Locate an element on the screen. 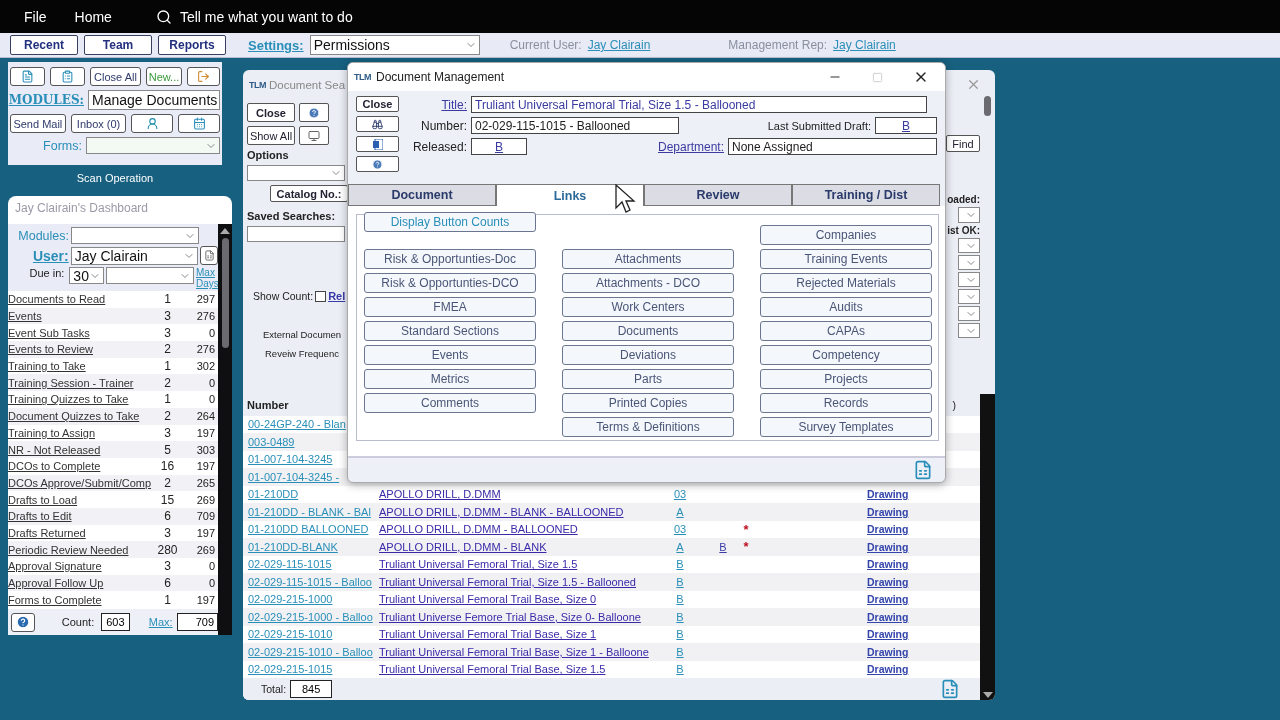  find-button: Find is located at coordinates (963, 144).